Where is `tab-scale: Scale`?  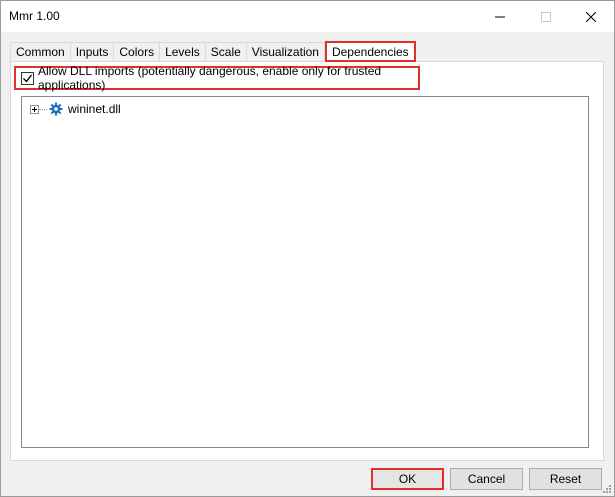 tab-scale: Scale is located at coordinates (226, 51).